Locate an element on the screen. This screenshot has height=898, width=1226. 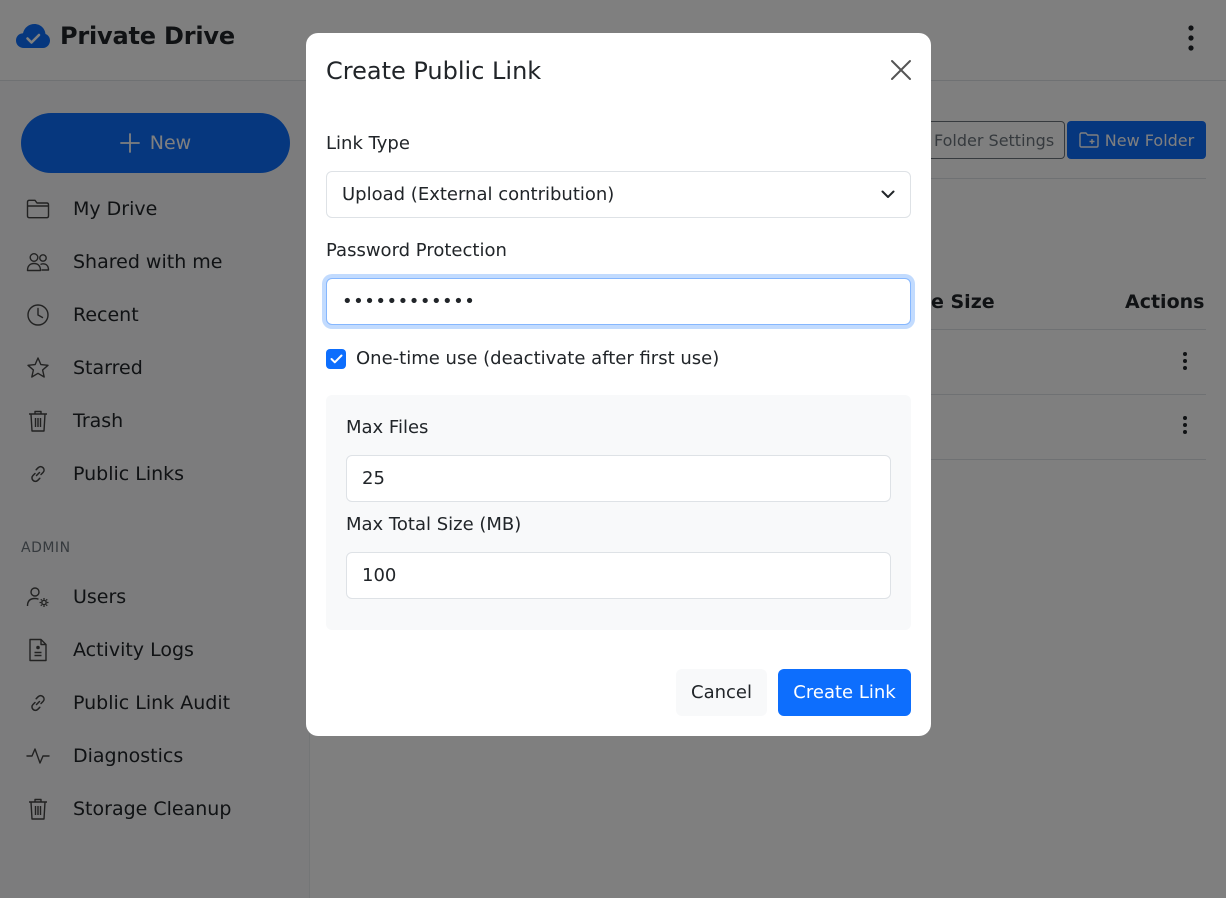
dialog-title: Create Public Link is located at coordinates (434, 71).